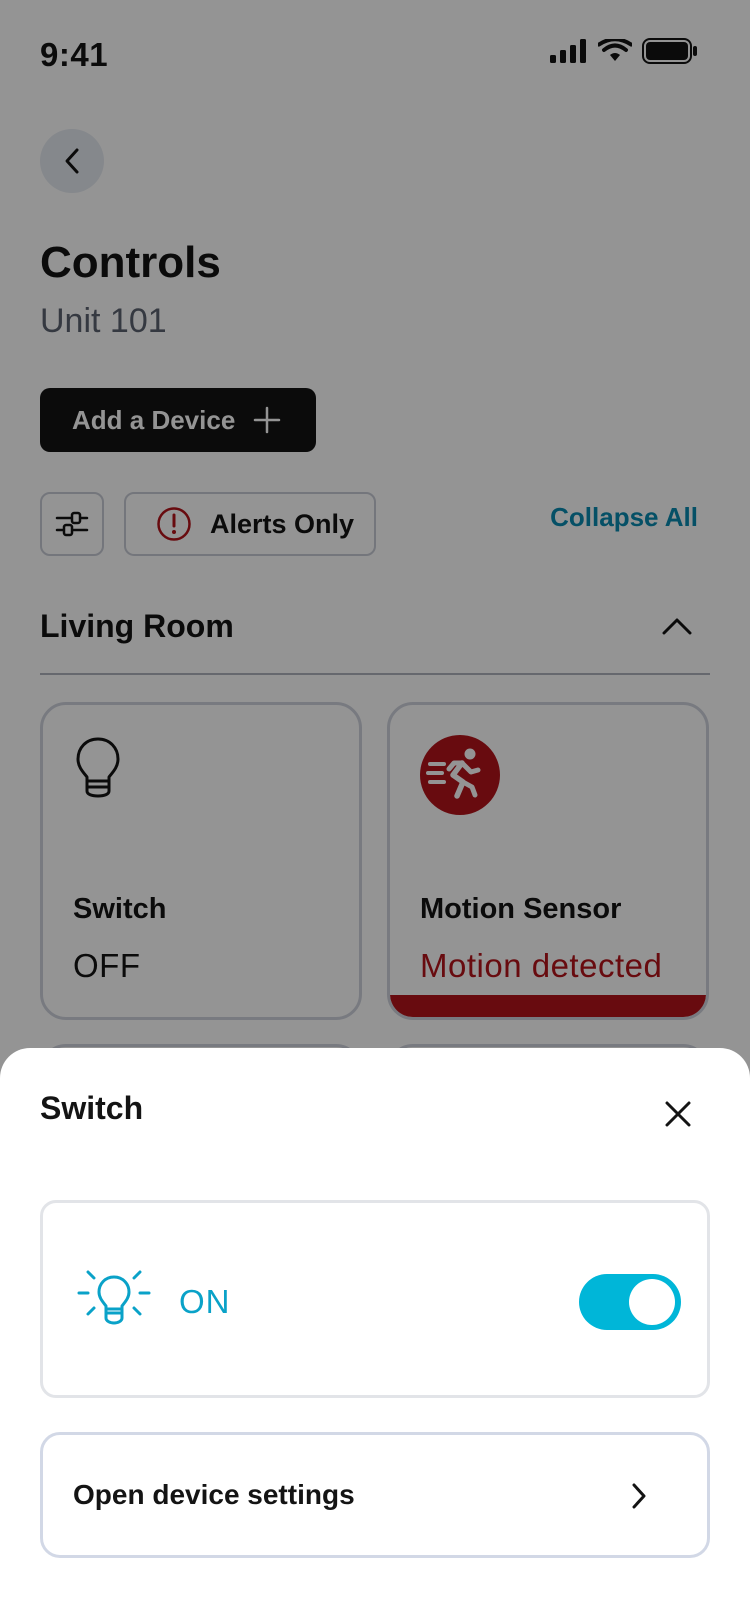  I want to click on close-button, so click(678, 1114).